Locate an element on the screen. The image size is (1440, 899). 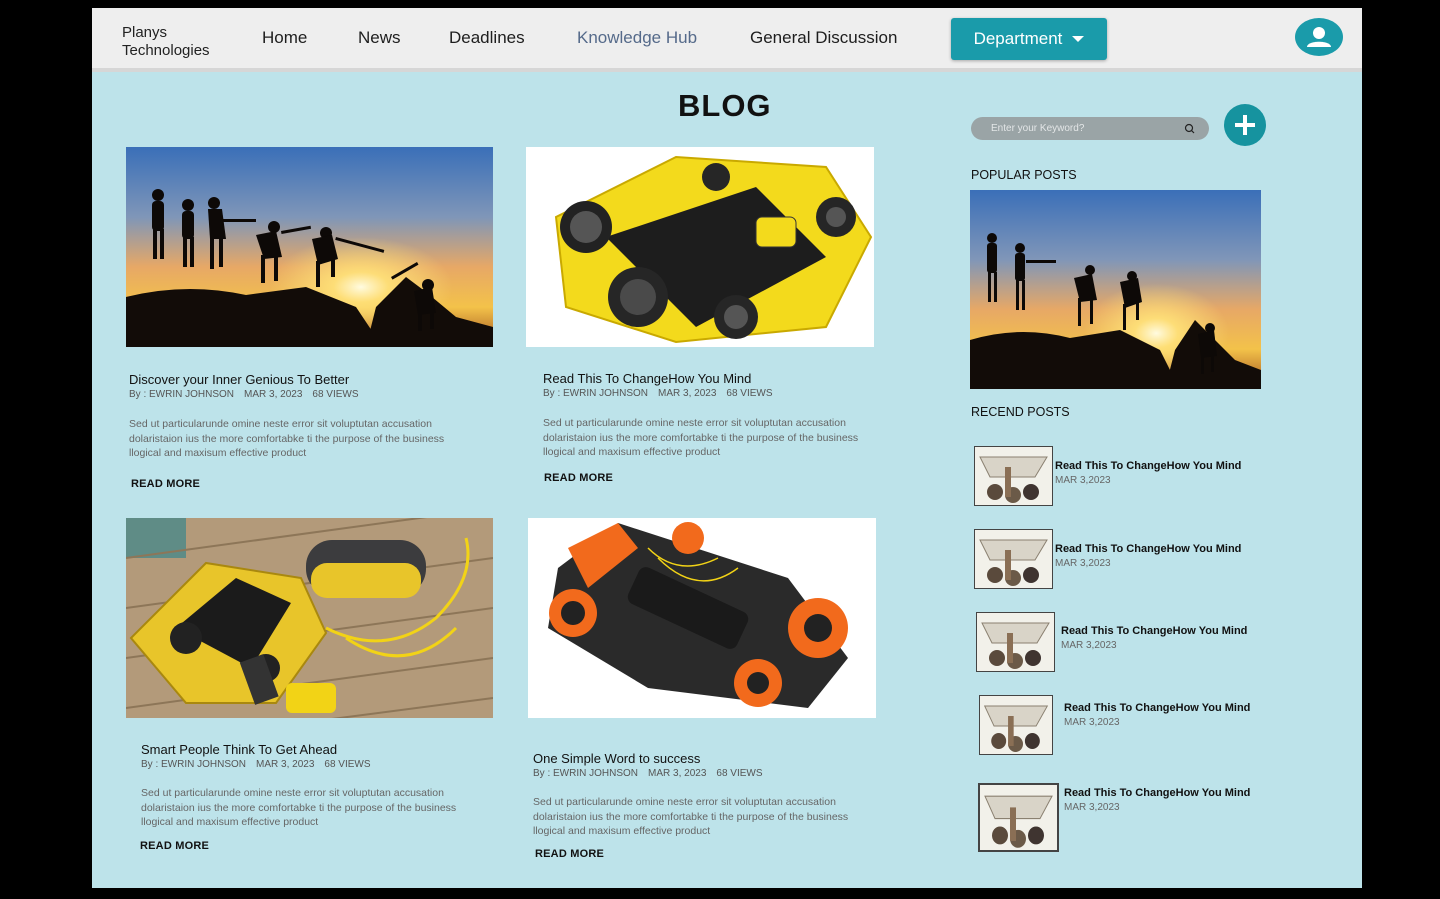
post-title: Discover your Inner Genious To Better is located at coordinates (239, 379).